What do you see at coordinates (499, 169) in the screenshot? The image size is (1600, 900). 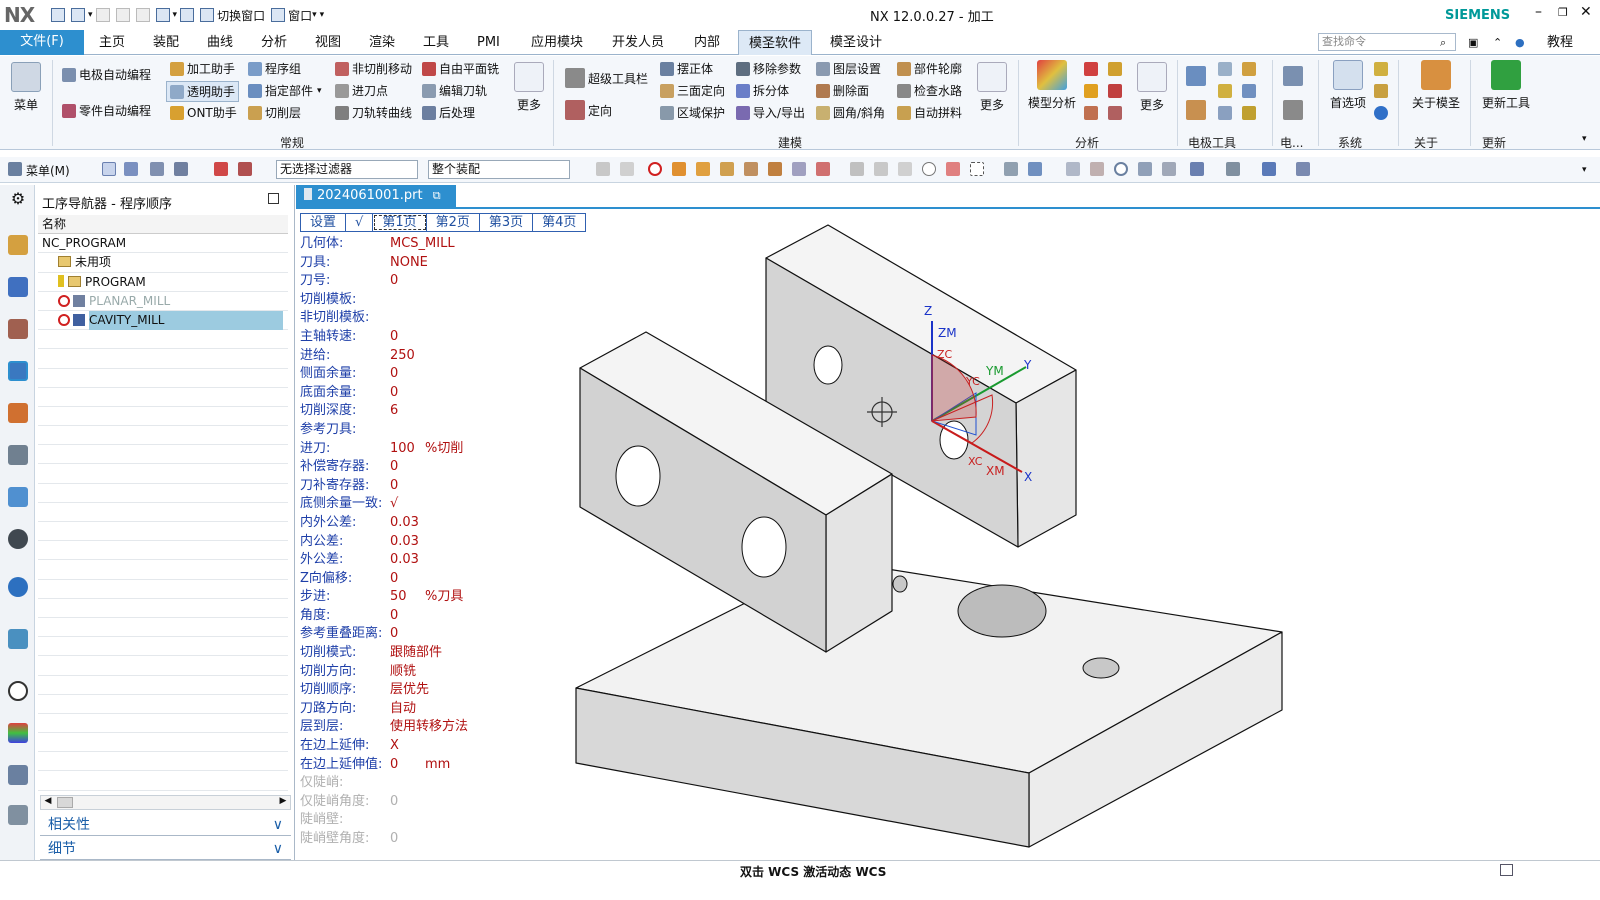 I see `assembly-scope-select: 整个装配` at bounding box center [499, 169].